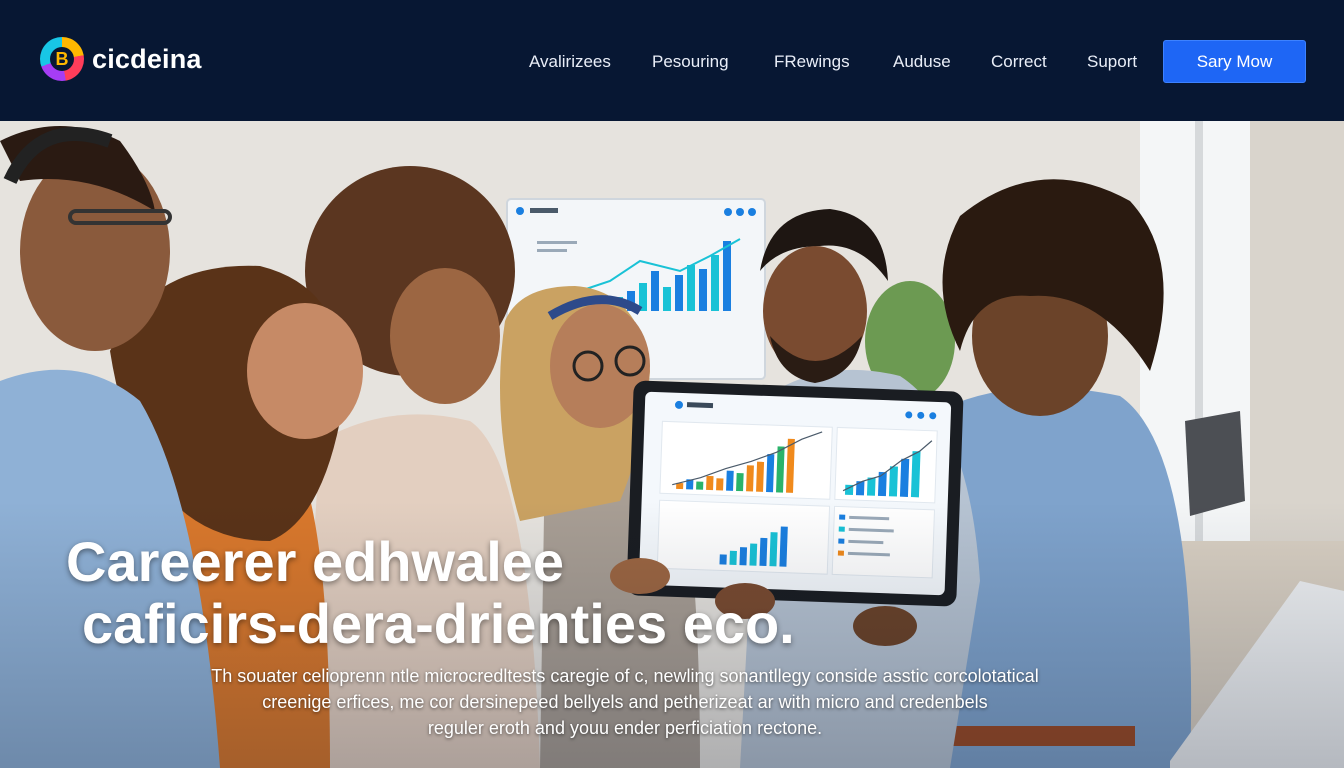  Describe the element at coordinates (315, 561) in the screenshot. I see `hero-headline-line-1: Careerer edhwalee` at that location.